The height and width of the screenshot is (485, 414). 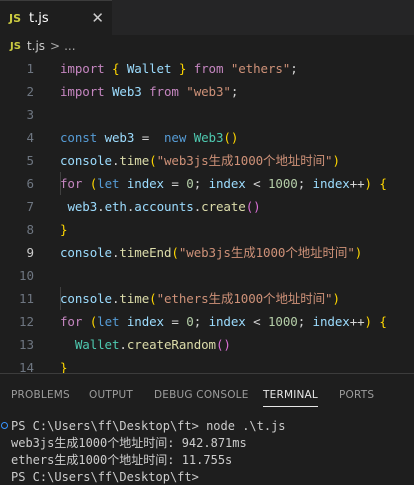 I want to click on line-number: 10, so click(x=26, y=275).